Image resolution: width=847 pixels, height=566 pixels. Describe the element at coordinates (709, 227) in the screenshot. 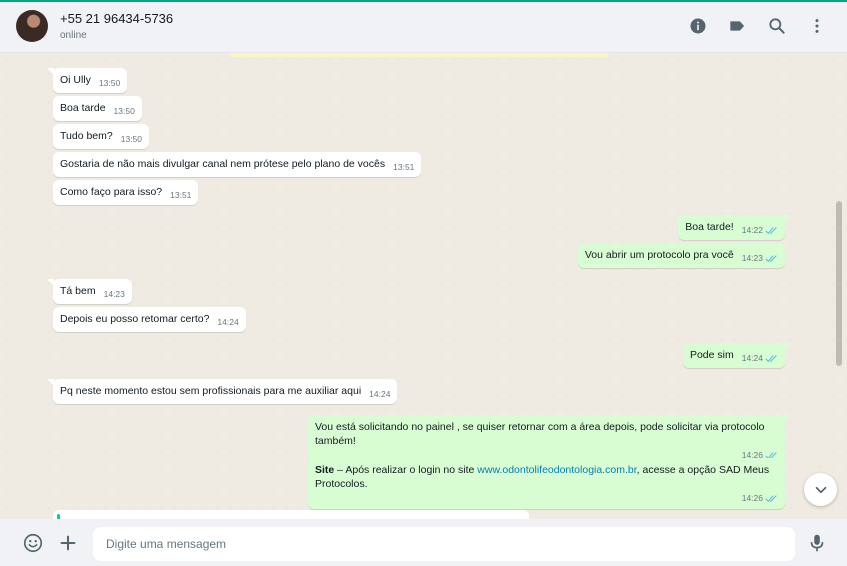

I see `message-text: Boa tarde!` at that location.